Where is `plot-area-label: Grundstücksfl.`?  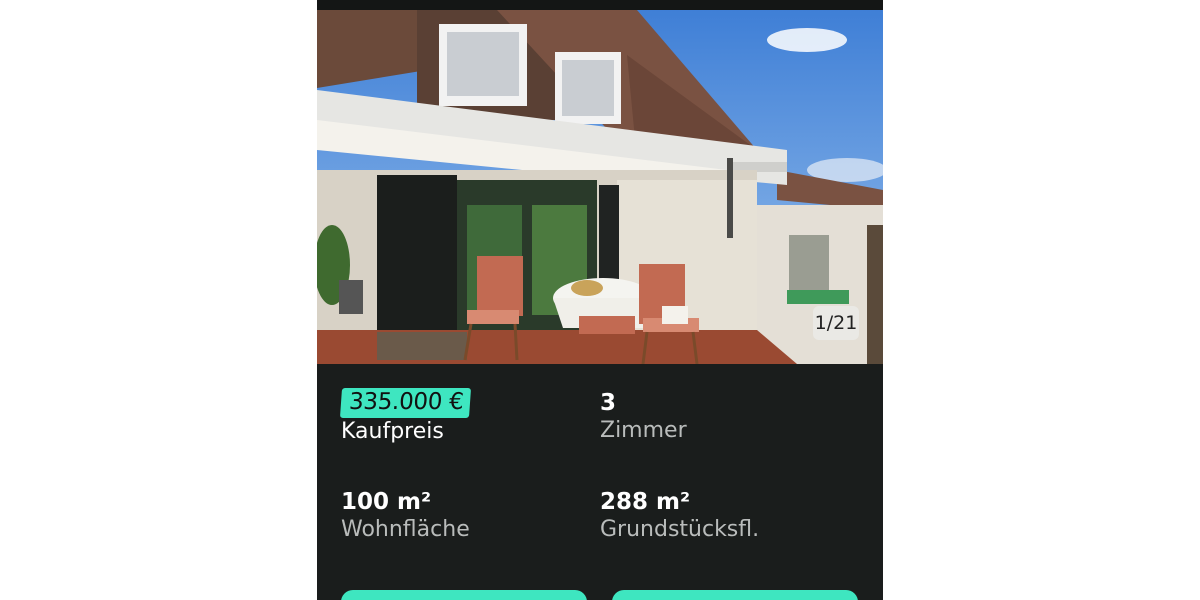
plot-area-label: Grundstücksfl. is located at coordinates (680, 529).